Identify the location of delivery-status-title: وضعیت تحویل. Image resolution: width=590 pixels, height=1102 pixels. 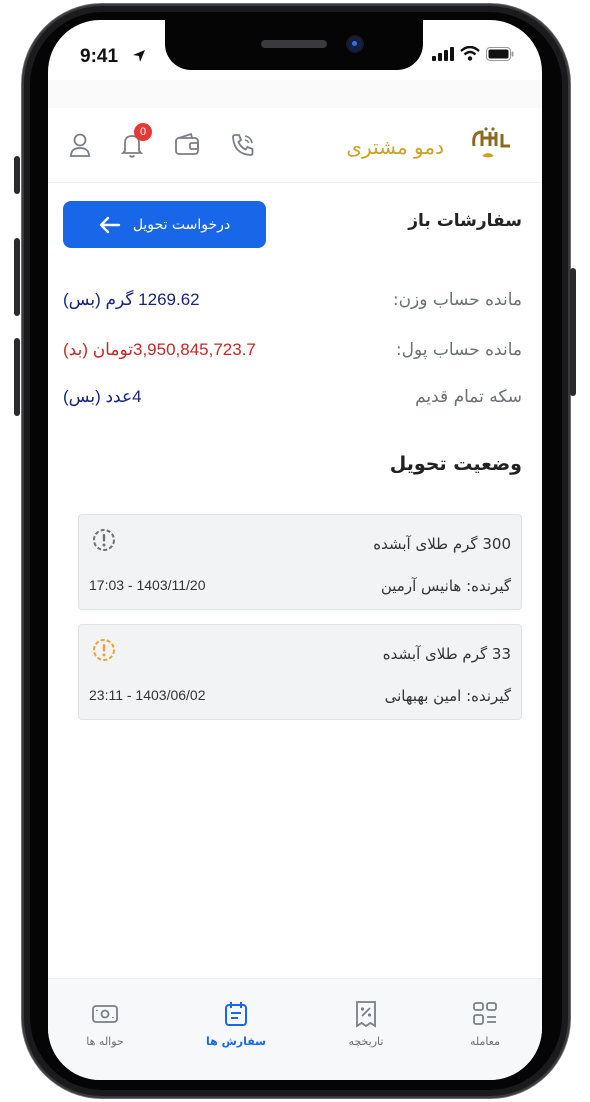
(455, 464).